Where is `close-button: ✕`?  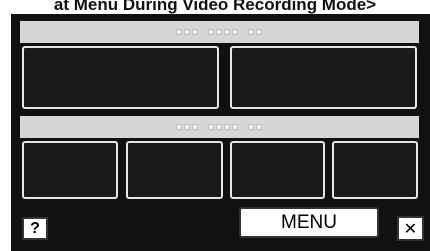
close-button: ✕ is located at coordinates (410, 228).